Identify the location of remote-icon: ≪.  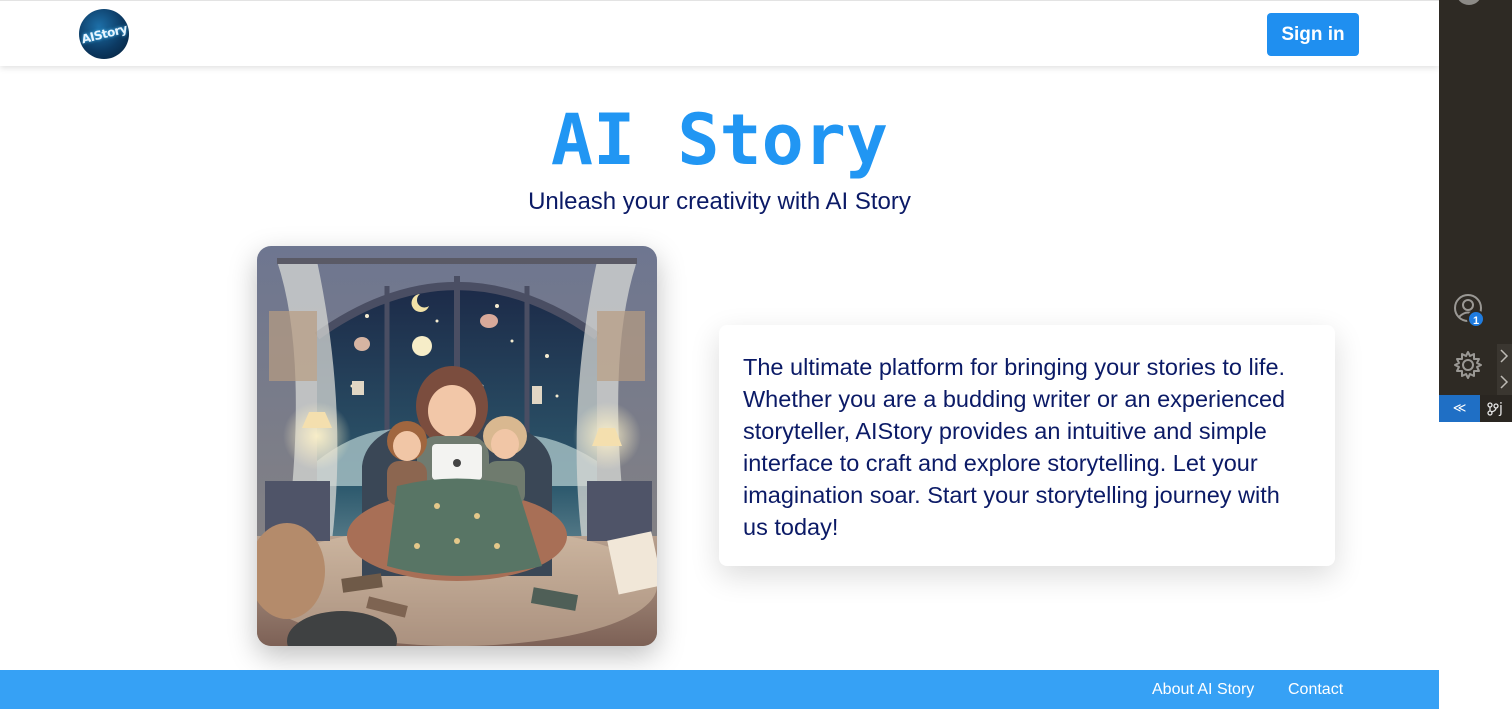
(1459, 408).